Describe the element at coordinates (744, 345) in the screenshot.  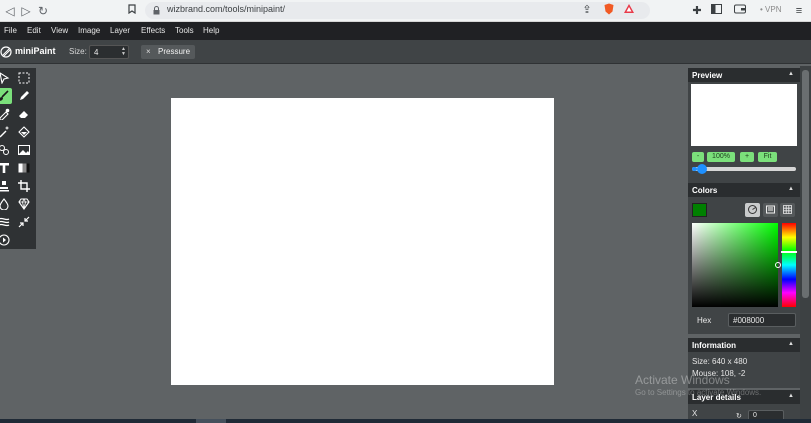
I see `information-panel-header: Information ▲` at that location.